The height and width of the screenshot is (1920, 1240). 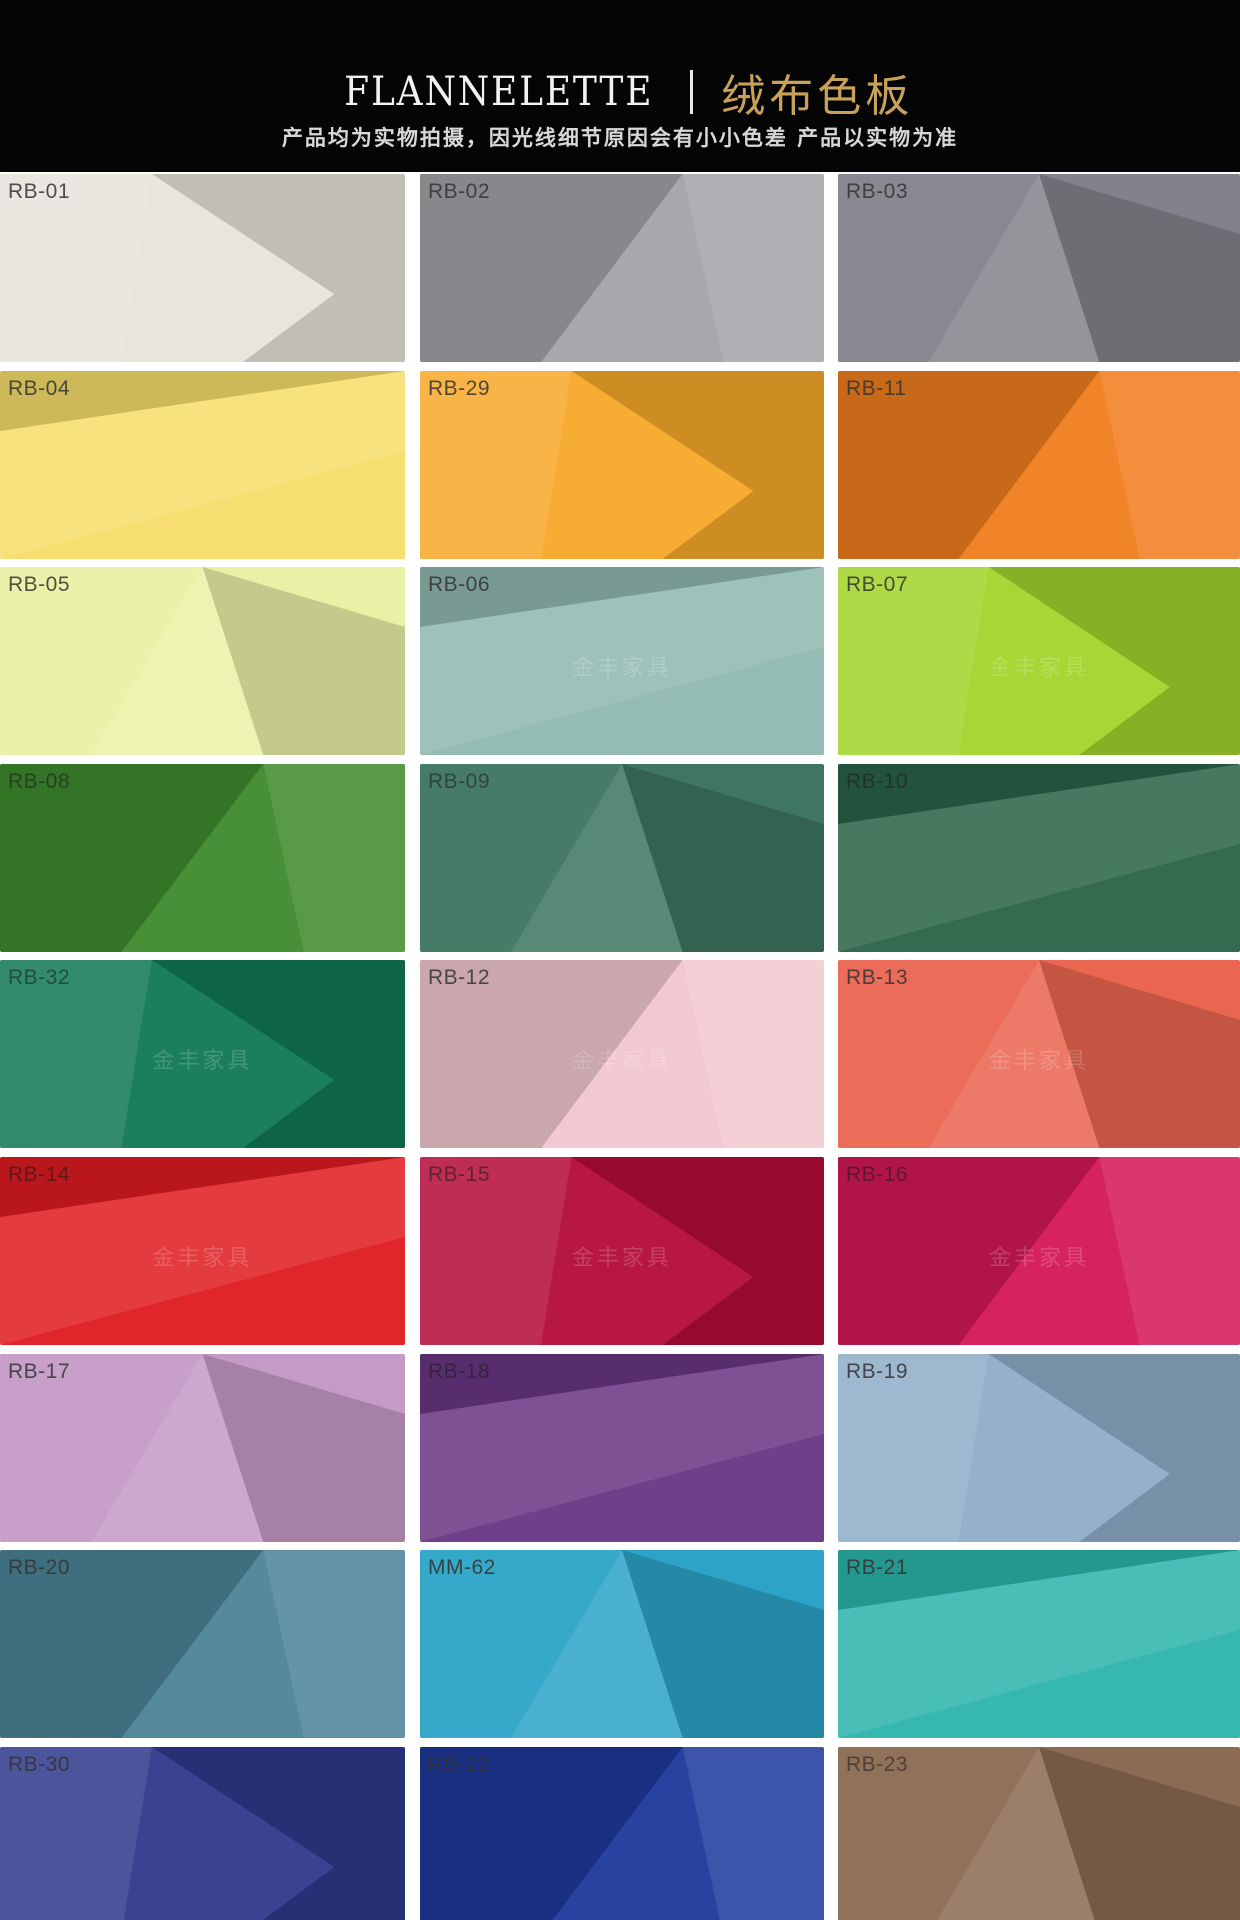 What do you see at coordinates (39, 1568) in the screenshot?
I see `swatch-code-label: RB-20` at bounding box center [39, 1568].